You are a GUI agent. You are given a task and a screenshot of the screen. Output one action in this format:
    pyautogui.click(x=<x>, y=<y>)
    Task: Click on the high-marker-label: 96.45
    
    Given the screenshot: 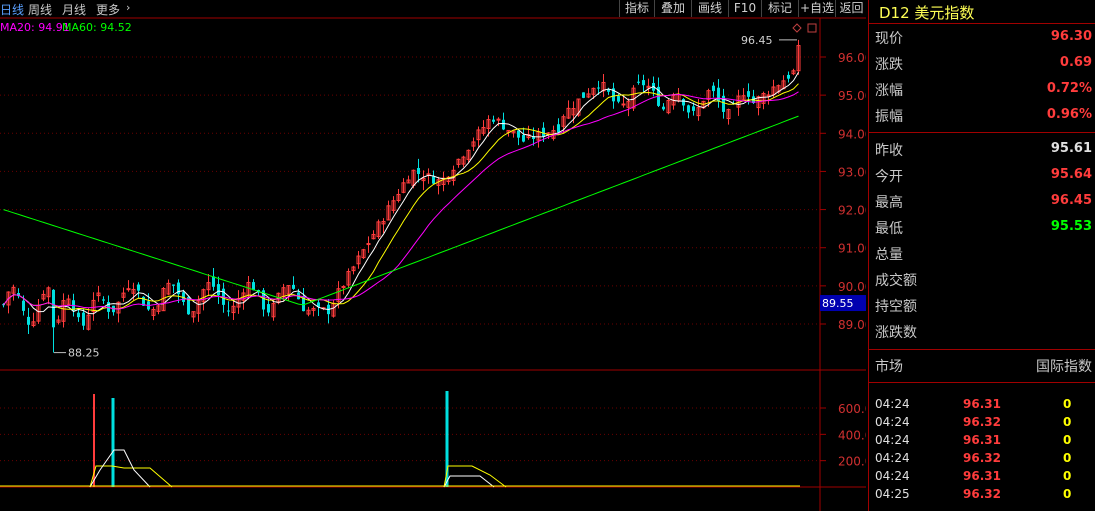 What is the action you would take?
    pyautogui.click(x=757, y=40)
    